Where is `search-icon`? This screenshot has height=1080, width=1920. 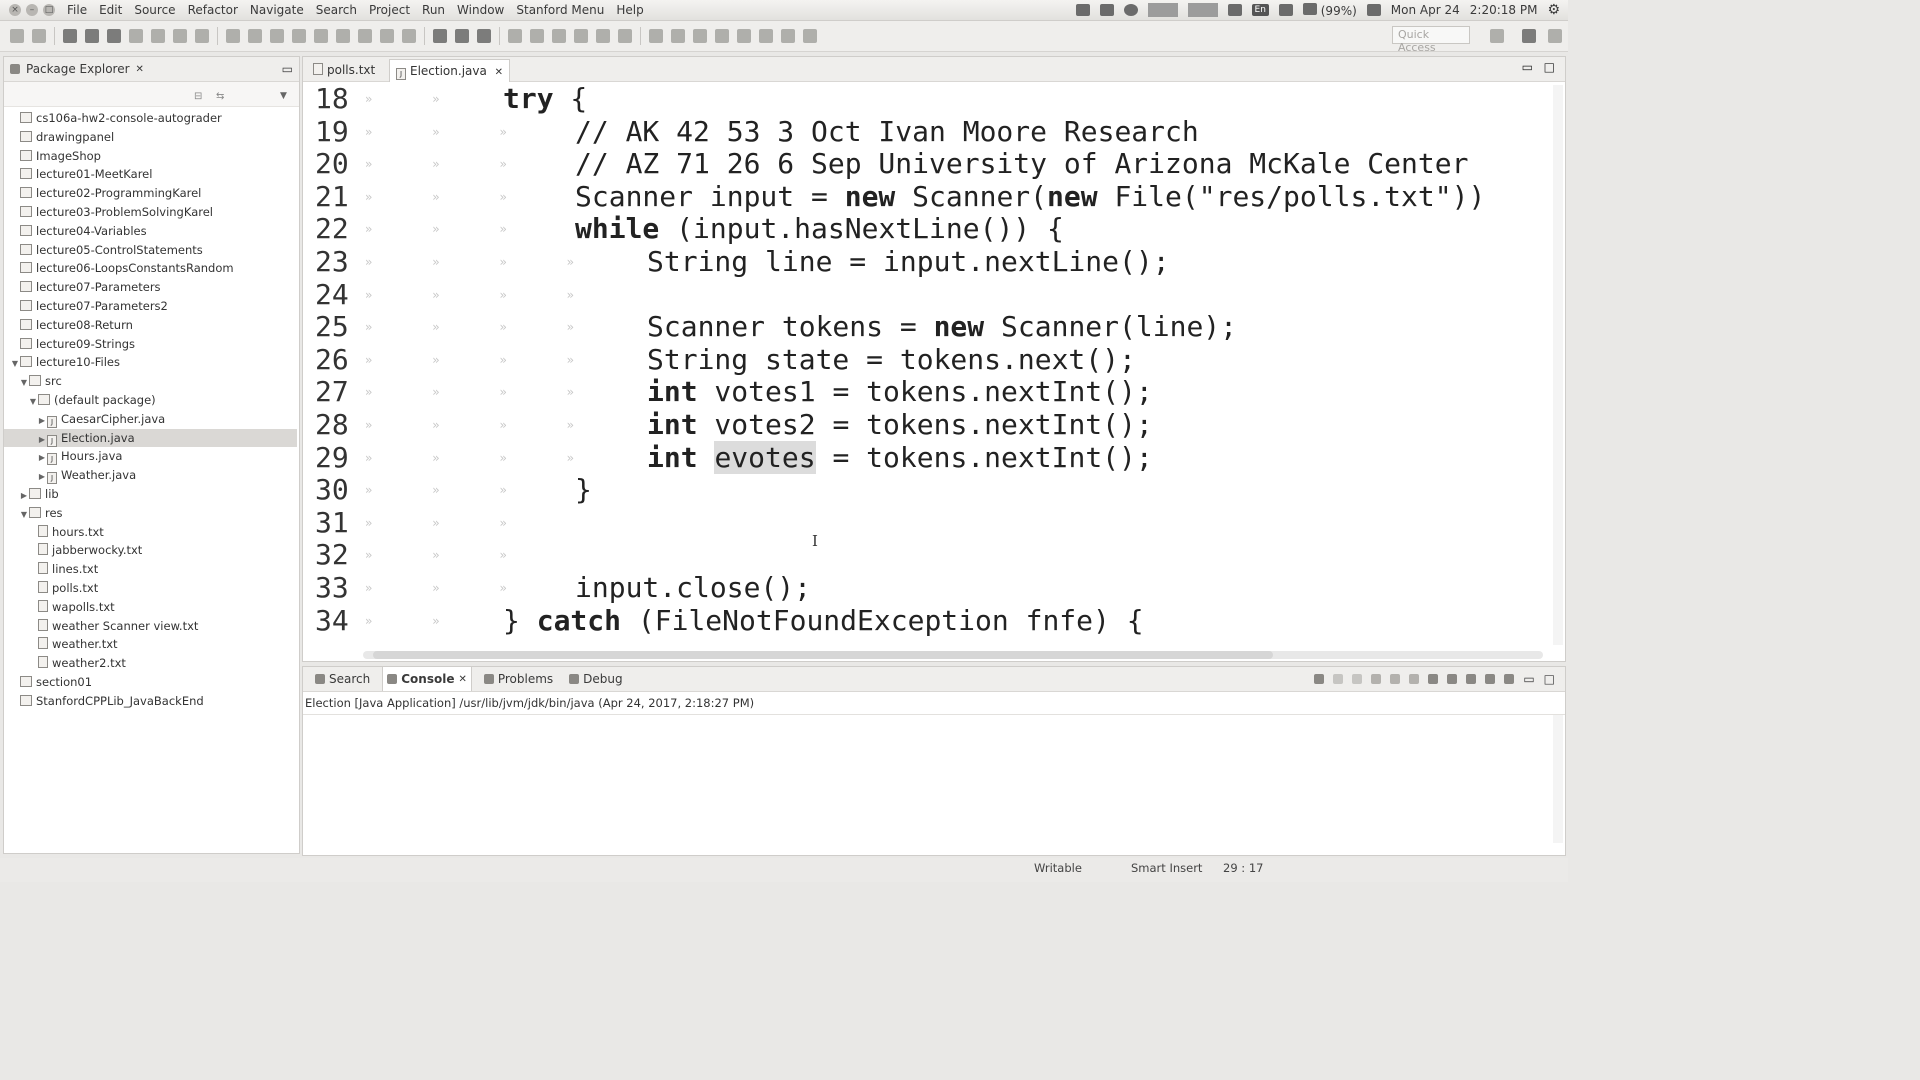
search-icon is located at coordinates (625, 36).